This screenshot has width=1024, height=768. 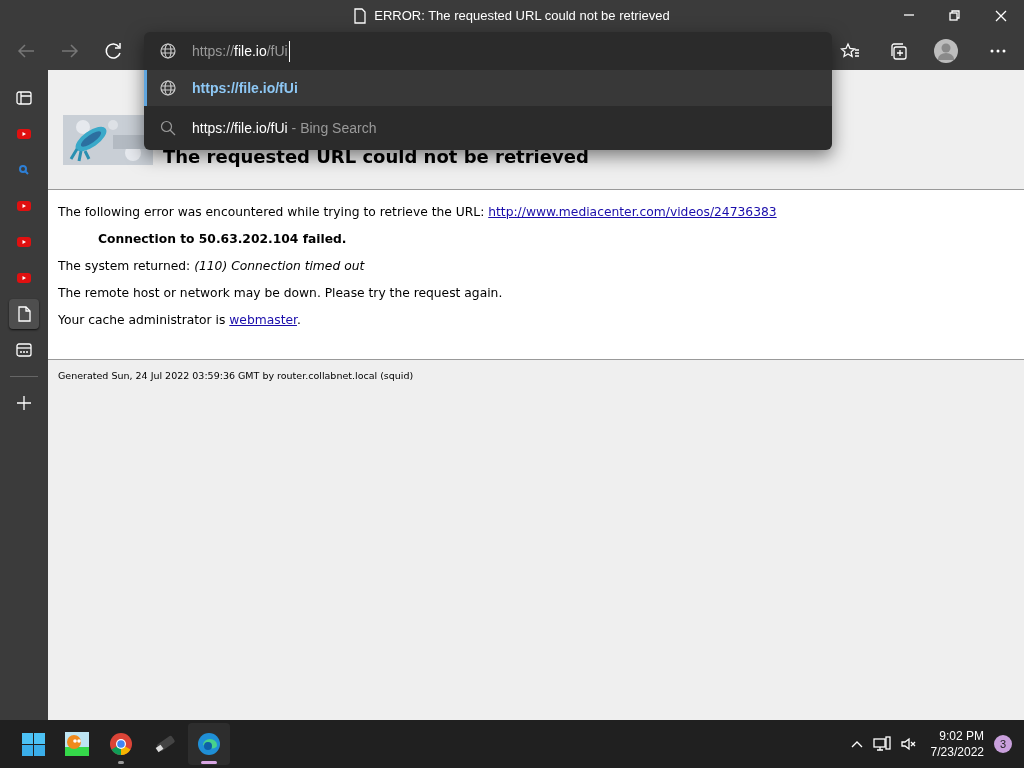 What do you see at coordinates (24, 403) in the screenshot?
I see `plus-icon` at bounding box center [24, 403].